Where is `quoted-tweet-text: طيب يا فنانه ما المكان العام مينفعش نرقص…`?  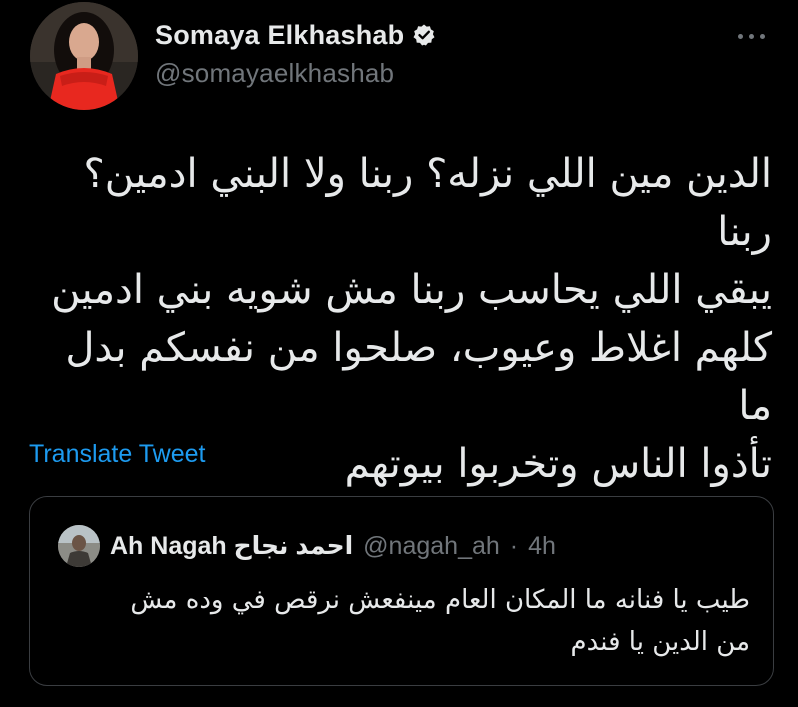 quoted-tweet-text: طيب يا فنانه ما المكان العام مينفعش نرقص… is located at coordinates (440, 621).